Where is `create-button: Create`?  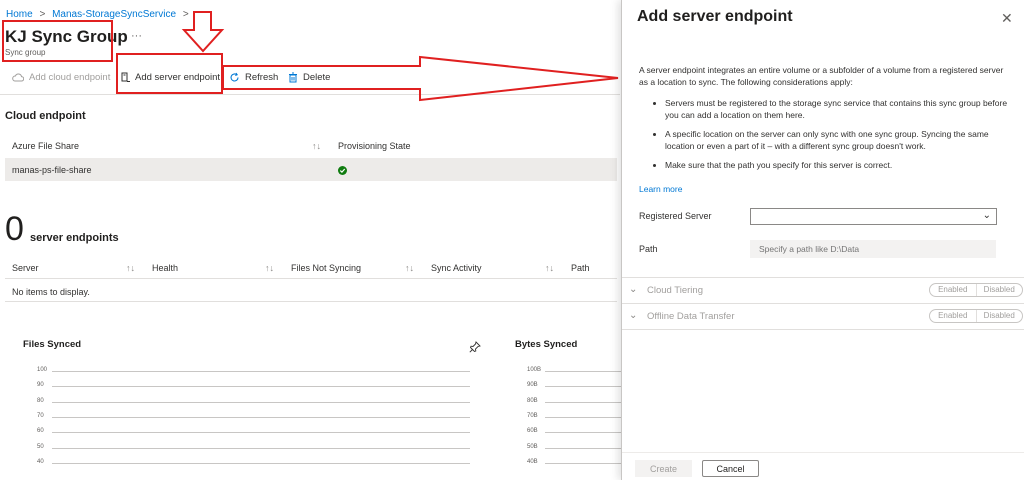
create-button: Create is located at coordinates (663, 468).